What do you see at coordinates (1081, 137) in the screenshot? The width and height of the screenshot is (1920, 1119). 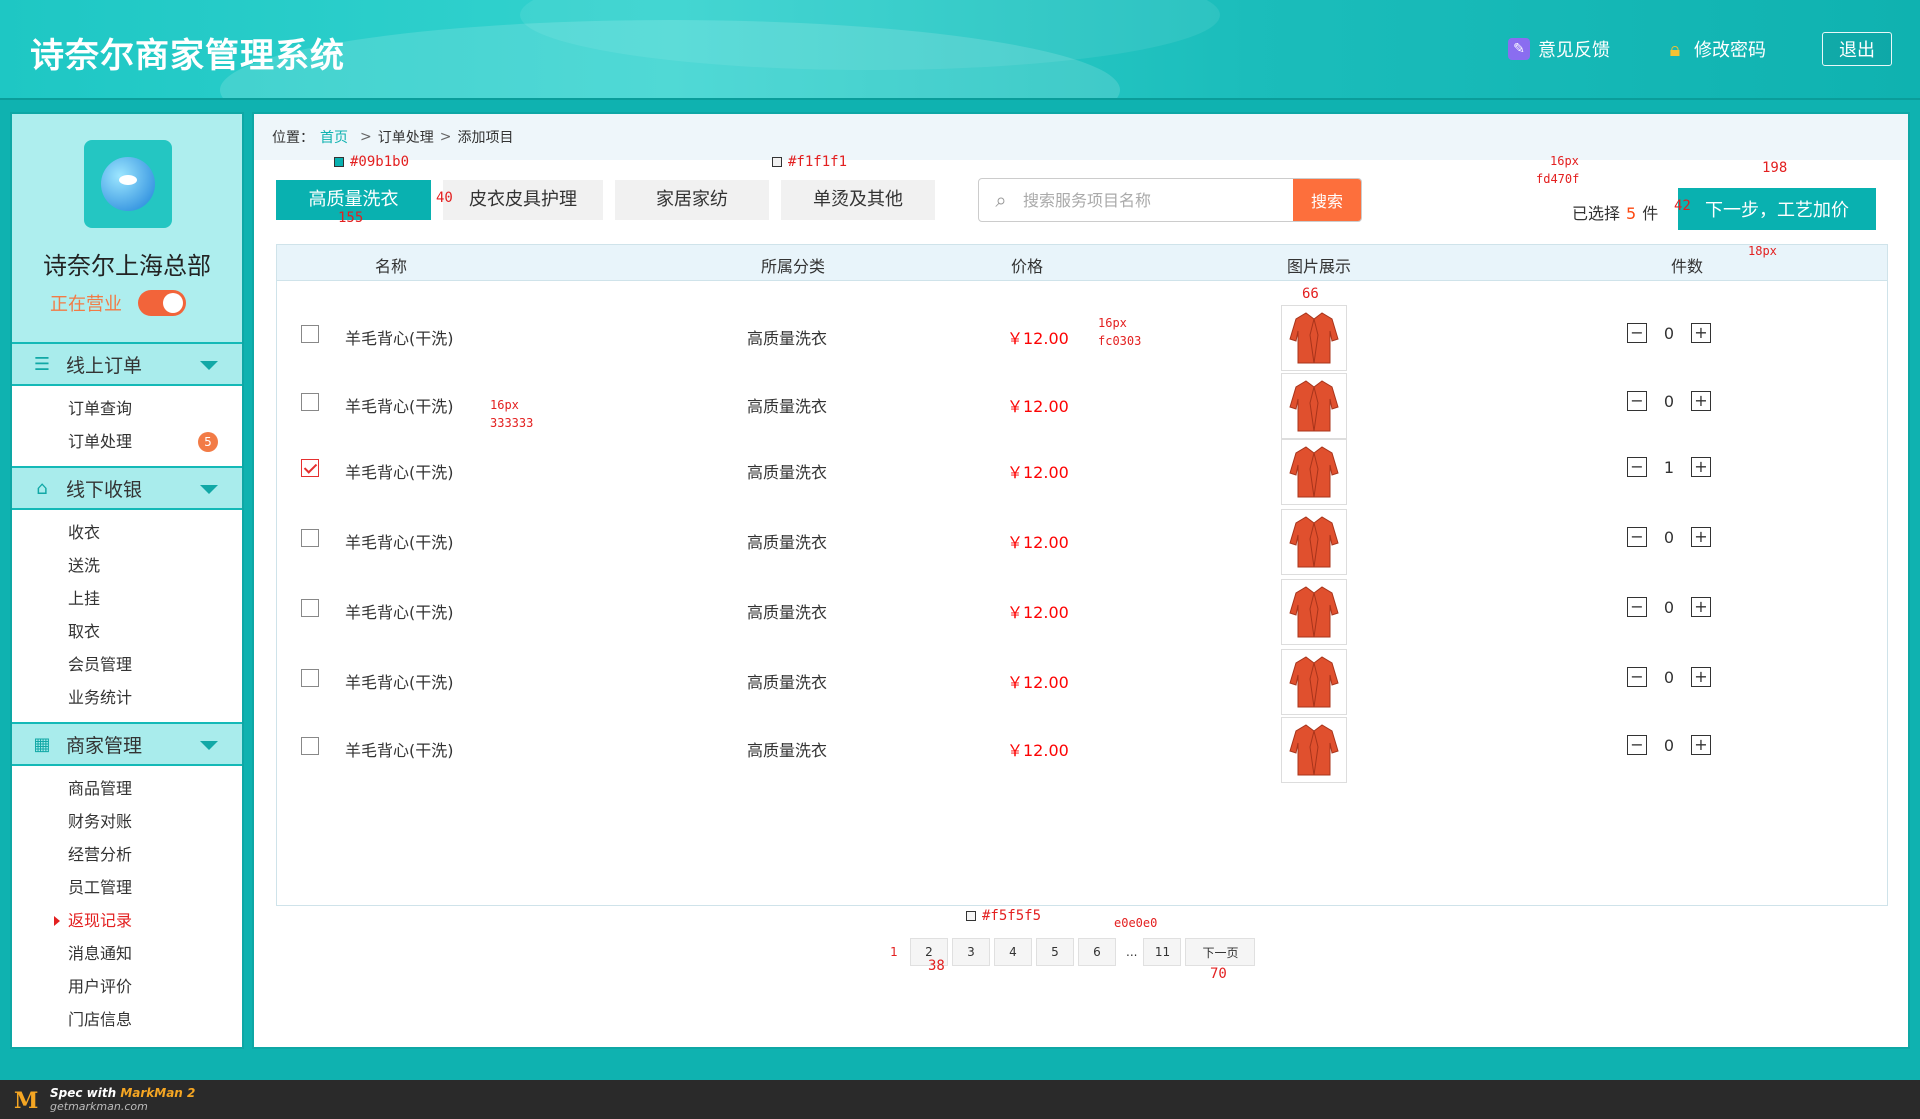 I see `breadcrumb: 位置： 首页 > 订单处理 > 添加项目` at bounding box center [1081, 137].